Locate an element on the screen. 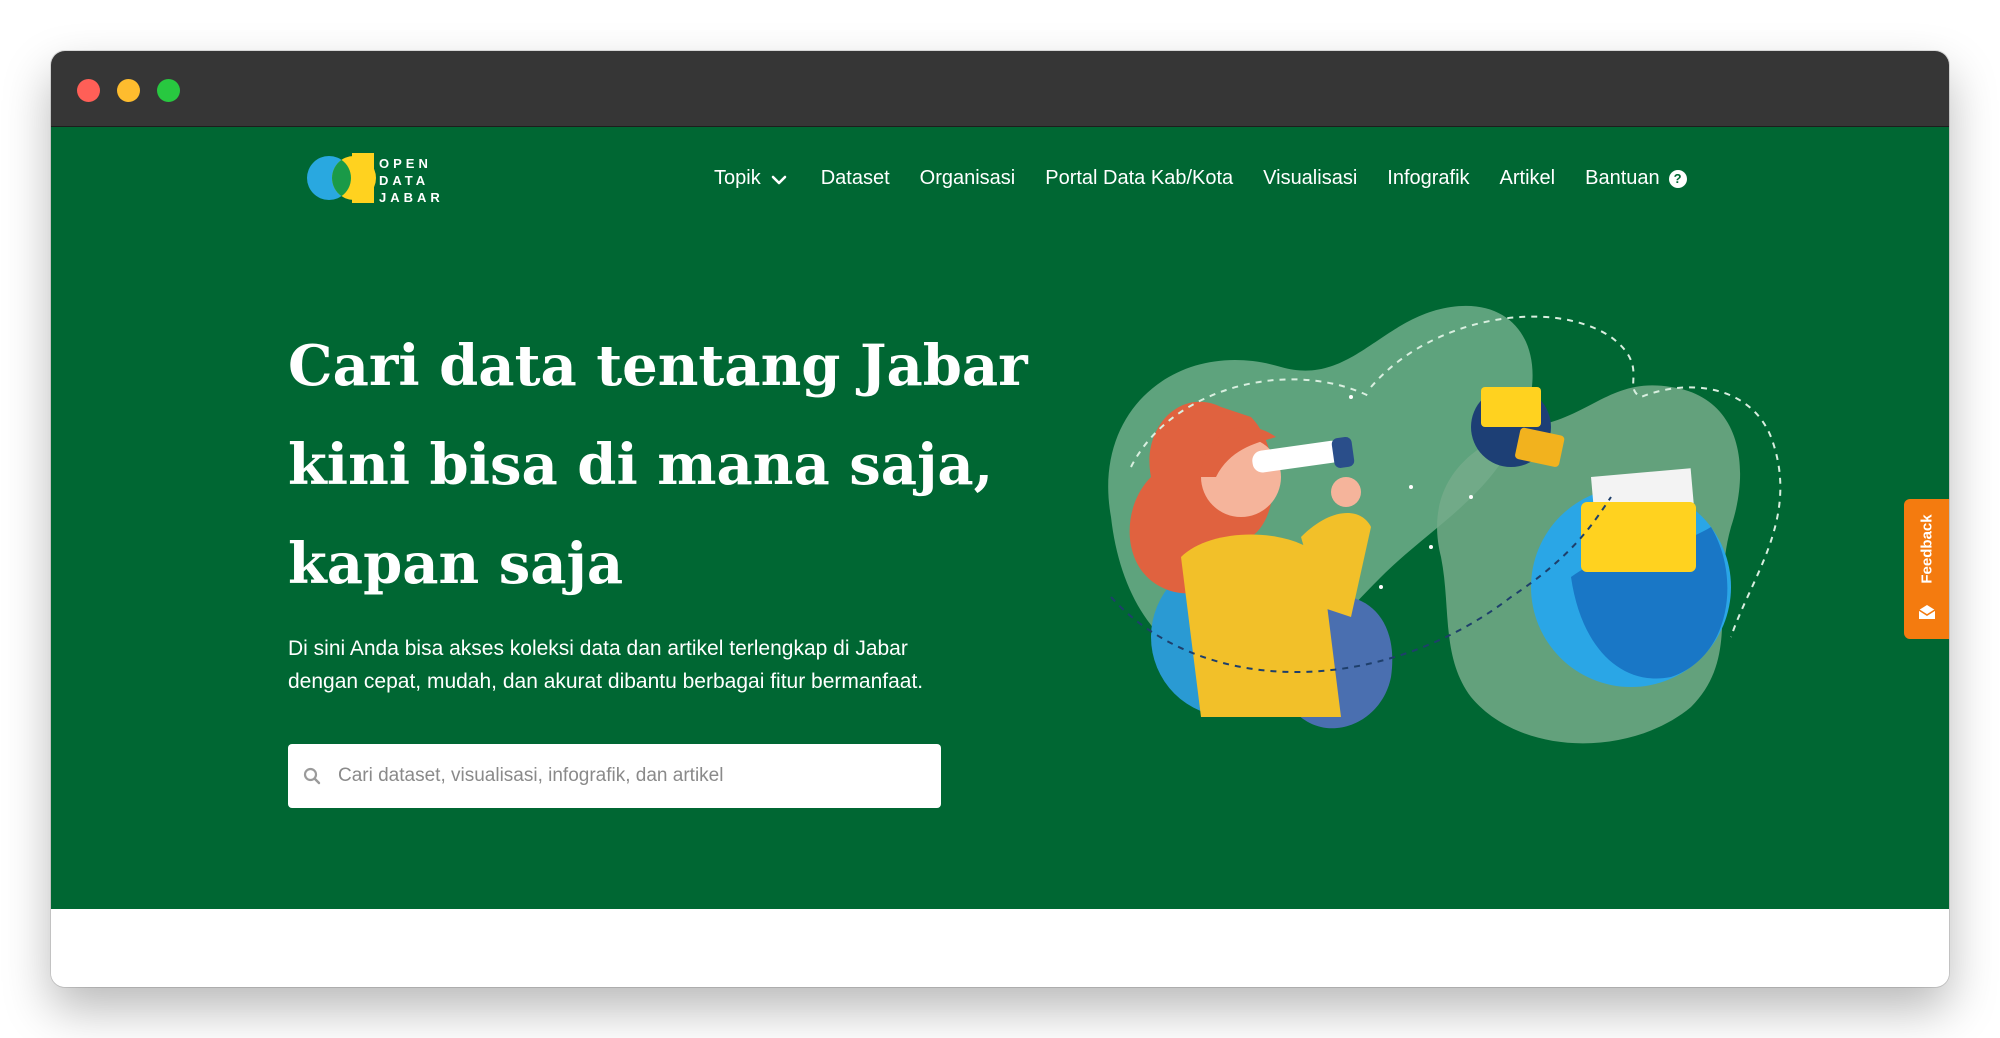  search-icon is located at coordinates (312, 776).